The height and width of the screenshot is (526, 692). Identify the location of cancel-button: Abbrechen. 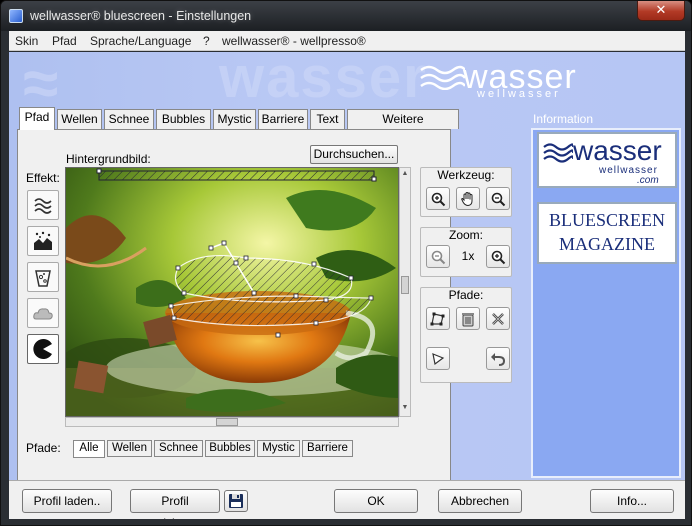
(480, 501).